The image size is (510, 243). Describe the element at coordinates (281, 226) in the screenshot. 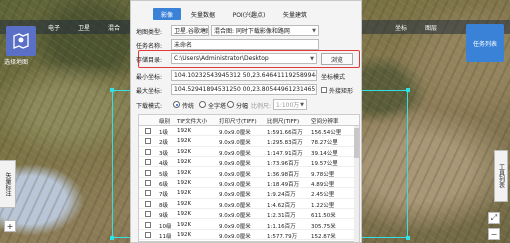

I see `table-cell: 1:1.16百万` at that location.